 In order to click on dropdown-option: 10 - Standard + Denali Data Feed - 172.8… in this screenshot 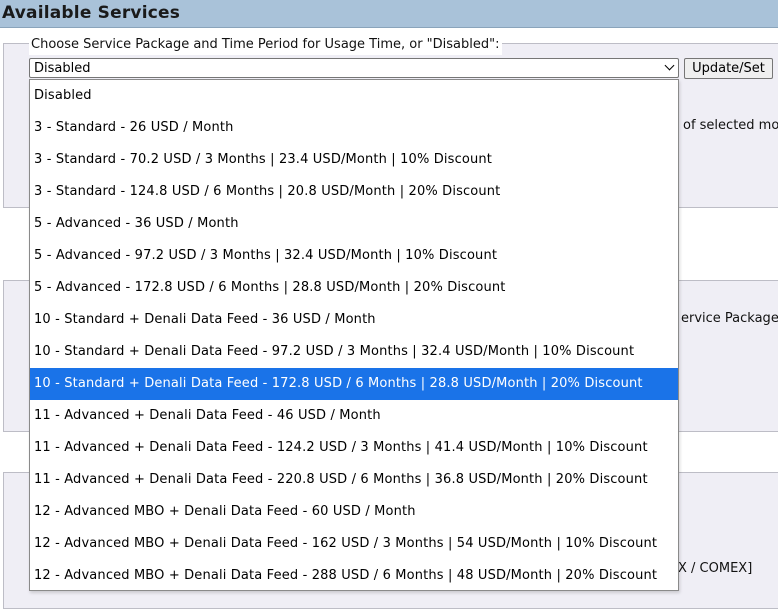, I will do `click(354, 384)`.